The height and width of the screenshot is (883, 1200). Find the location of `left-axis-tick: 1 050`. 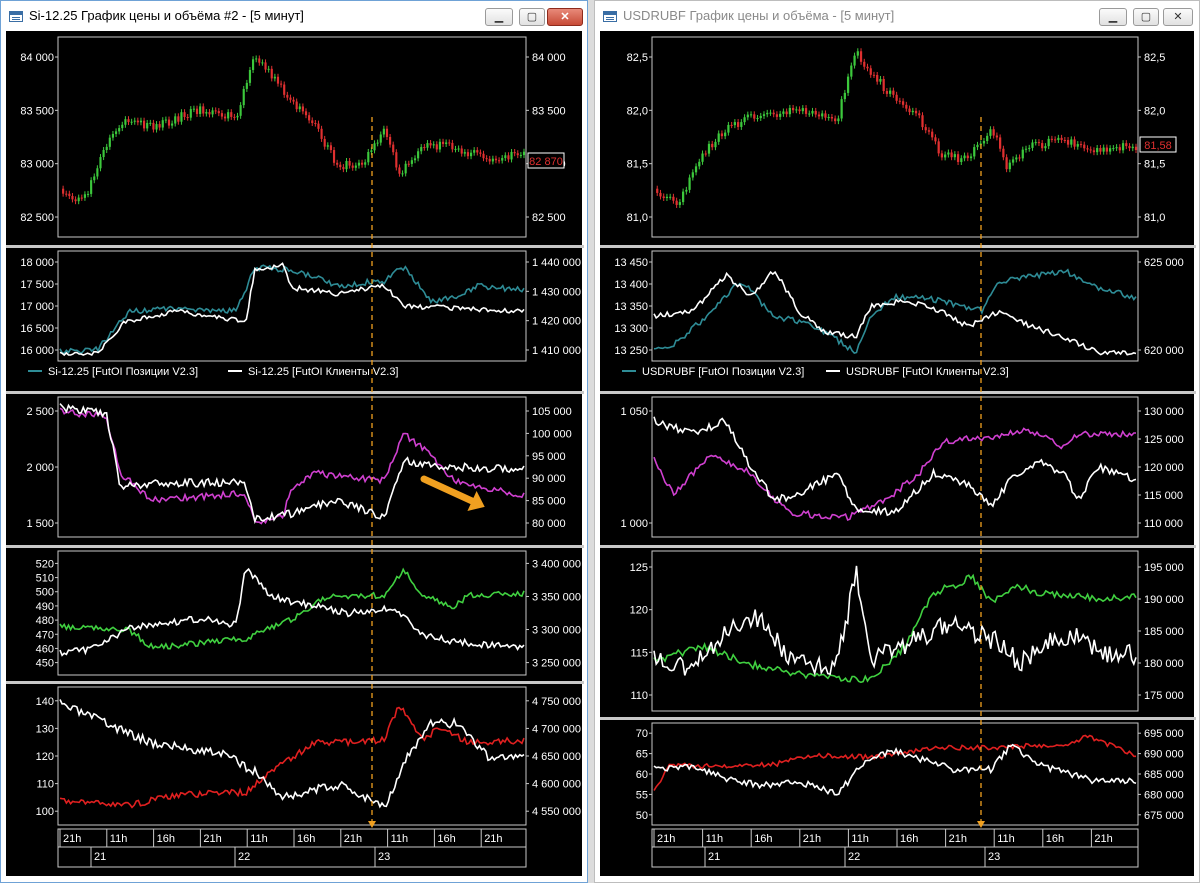

left-axis-tick: 1 050 is located at coordinates (634, 412).